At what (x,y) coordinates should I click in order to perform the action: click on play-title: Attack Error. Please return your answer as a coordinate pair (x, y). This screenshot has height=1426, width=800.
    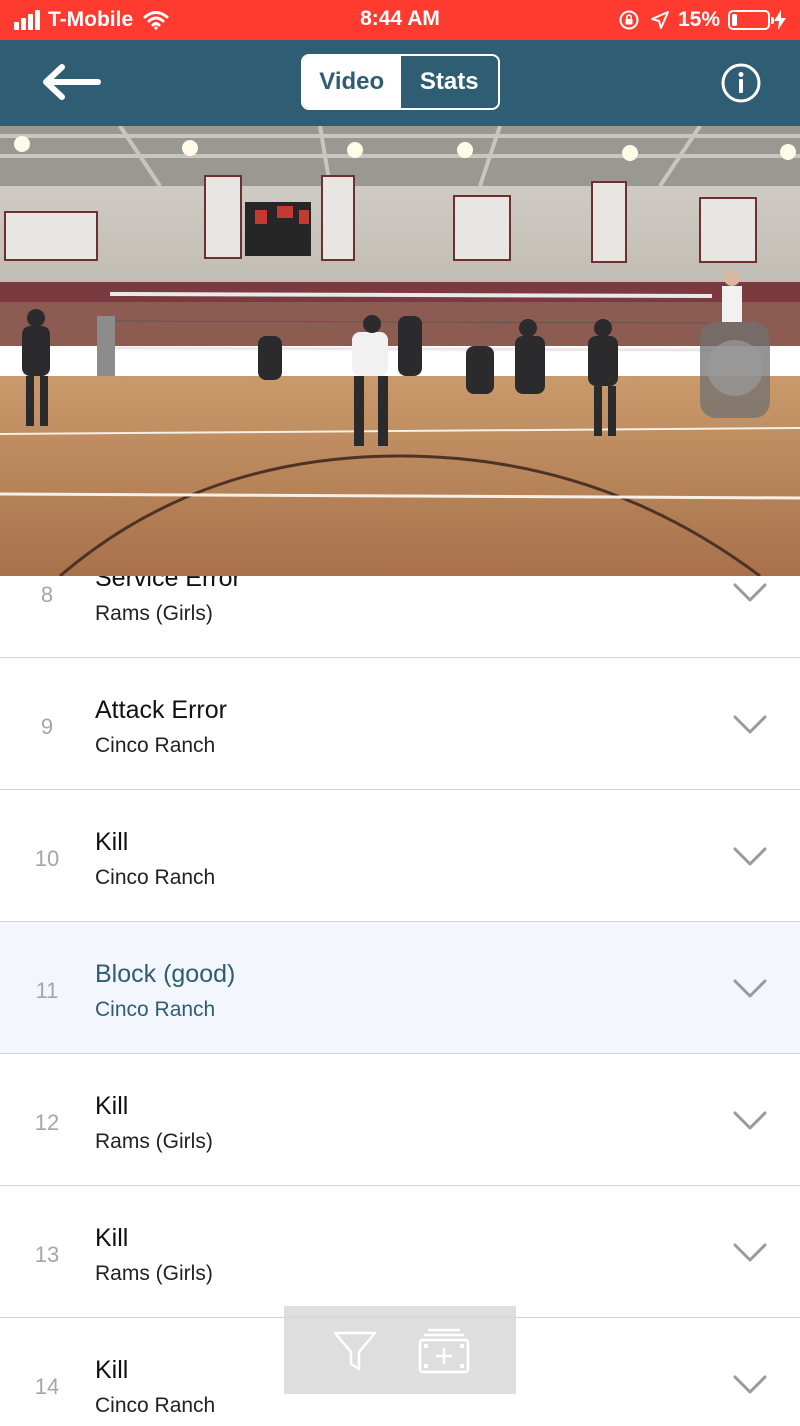
    Looking at the image, I should click on (161, 710).